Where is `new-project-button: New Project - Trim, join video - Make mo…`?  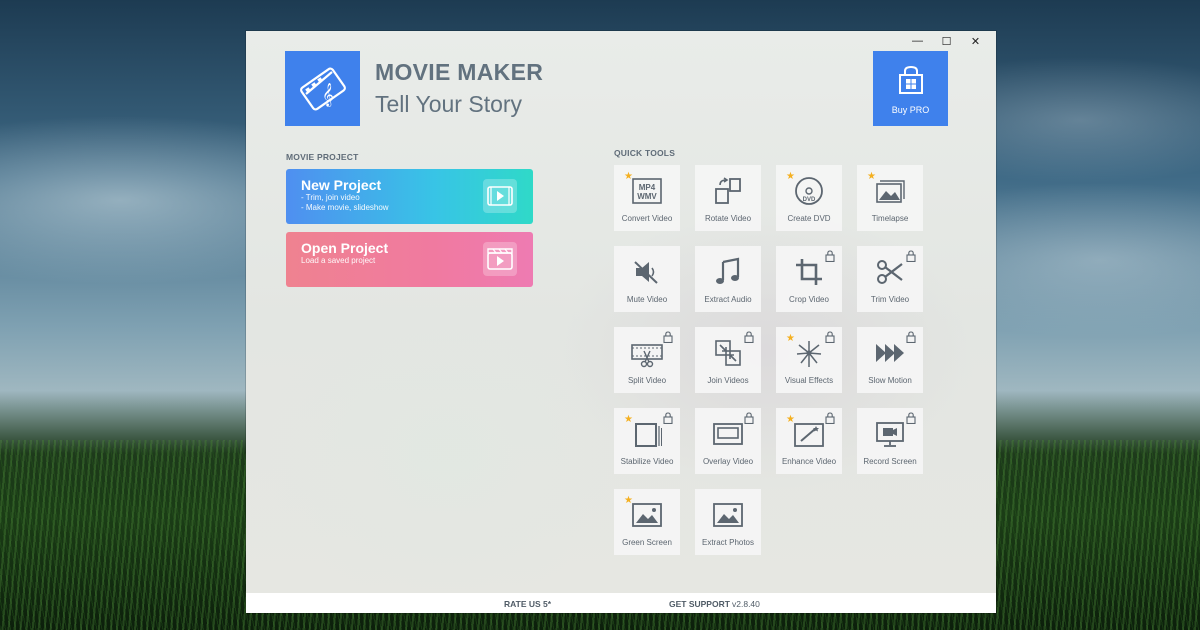 new-project-button: New Project - Trim, join video - Make mo… is located at coordinates (409, 196).